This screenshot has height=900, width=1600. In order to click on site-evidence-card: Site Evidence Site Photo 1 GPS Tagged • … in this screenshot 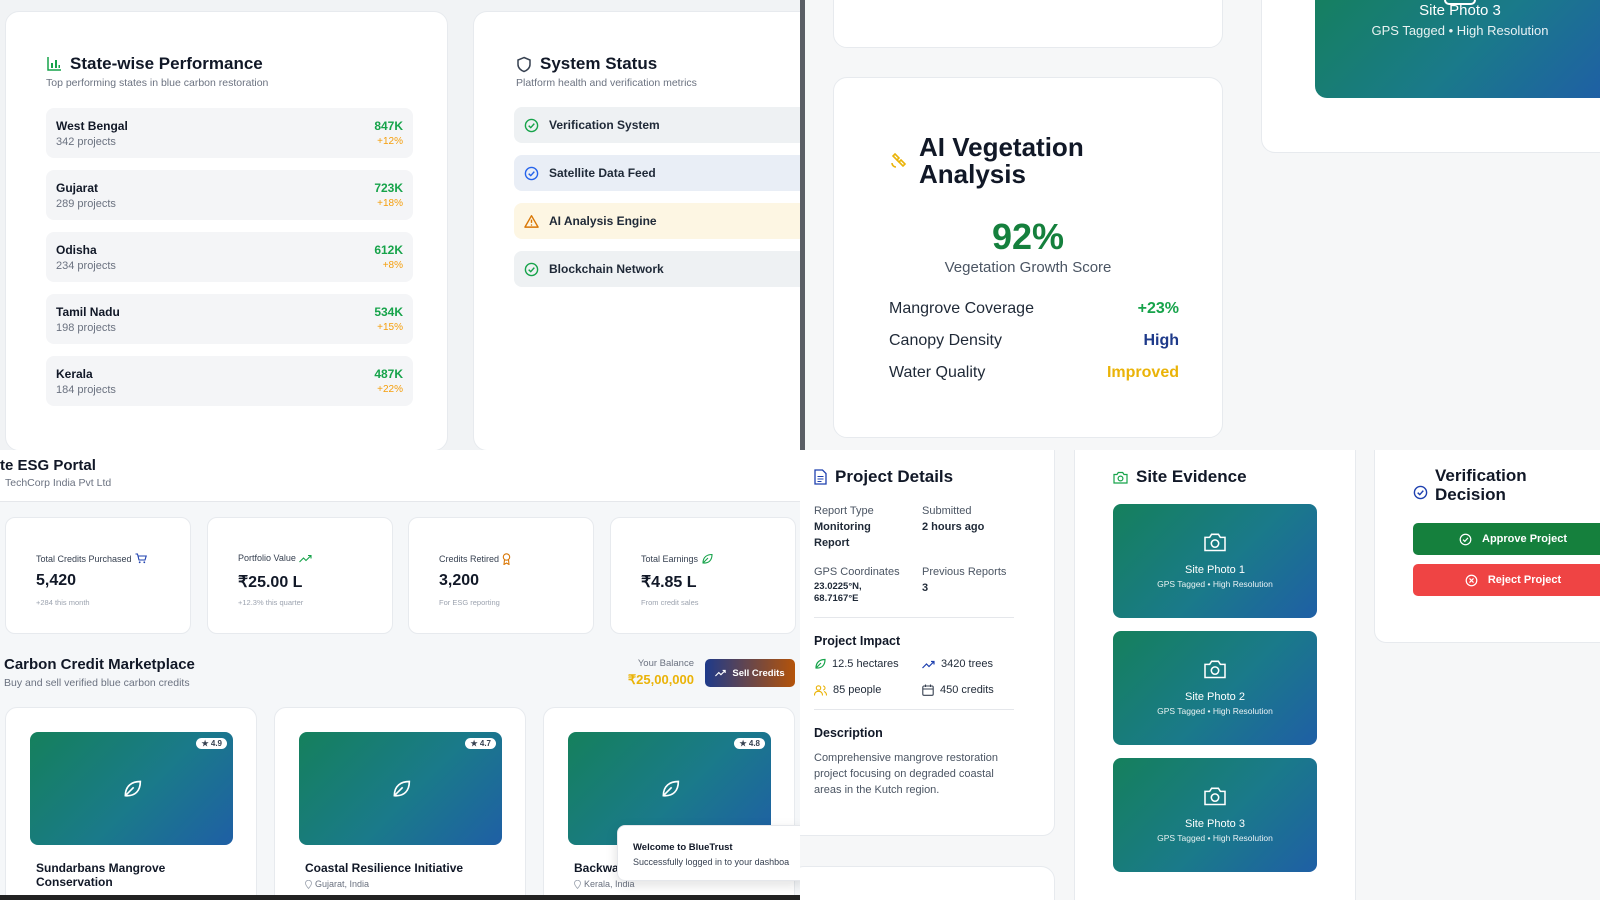, I will do `click(1215, 675)`.